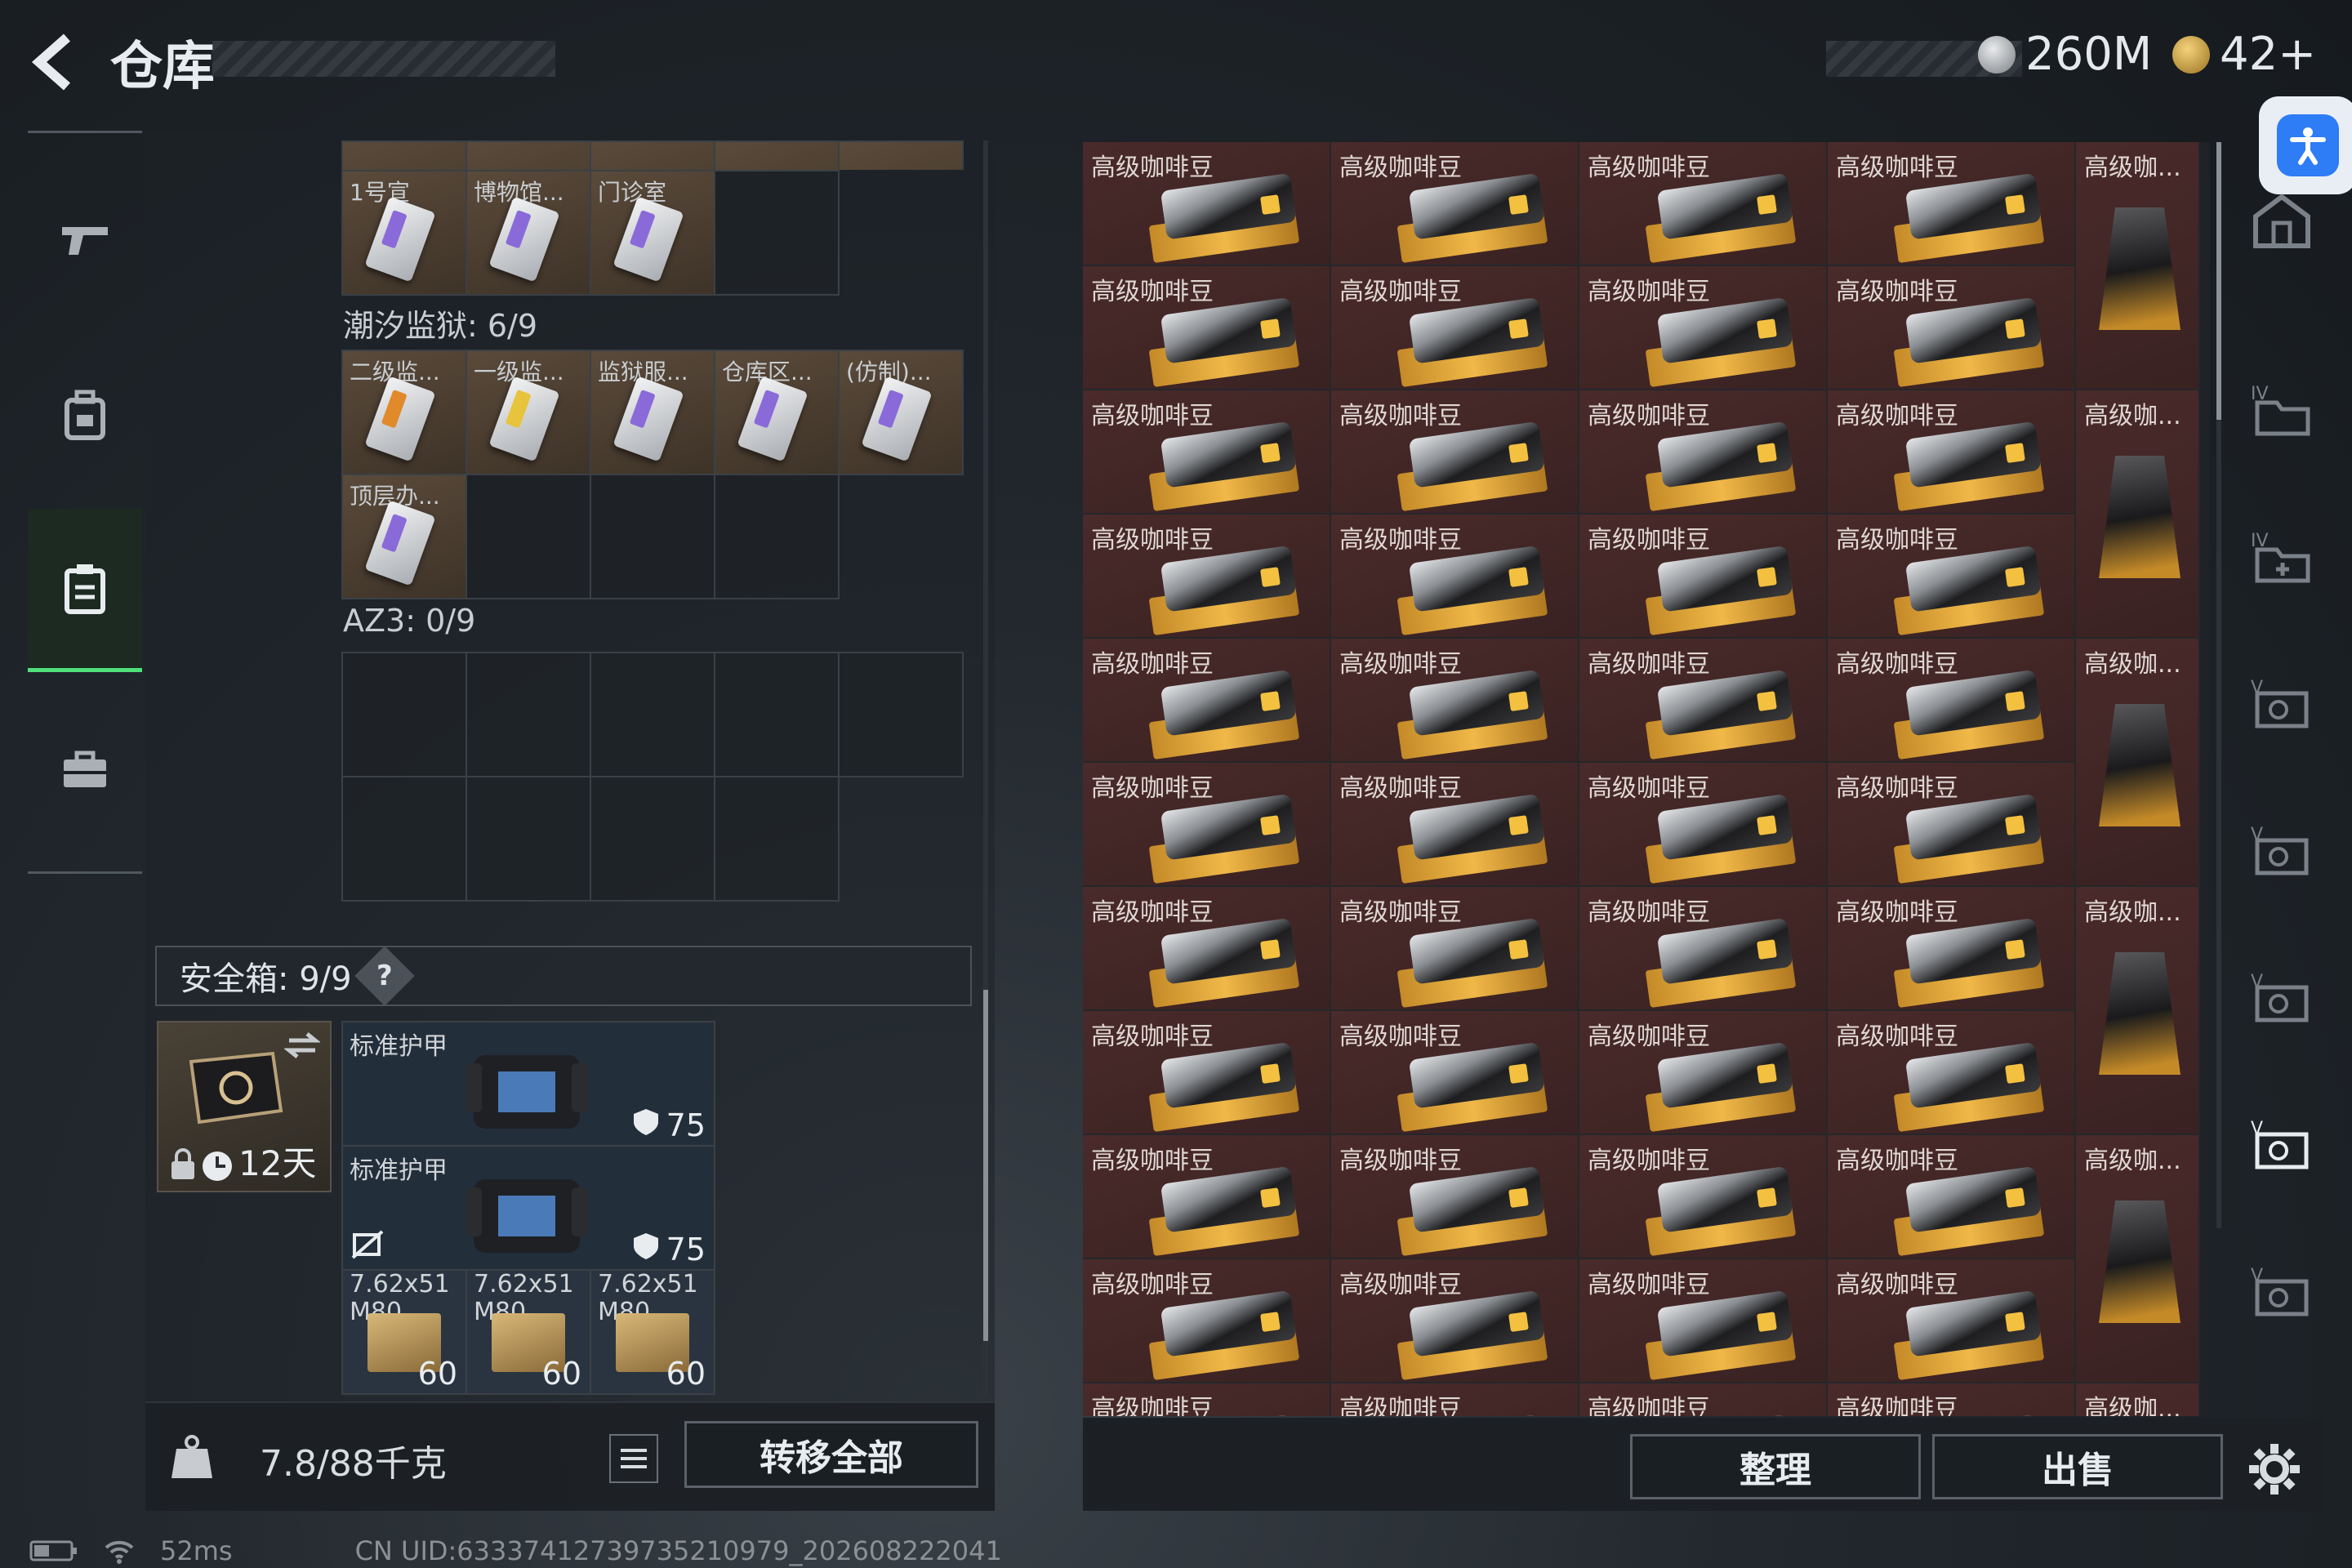 The width and height of the screenshot is (2352, 1568). What do you see at coordinates (85, 770) in the screenshot?
I see `nav-toolbox` at bounding box center [85, 770].